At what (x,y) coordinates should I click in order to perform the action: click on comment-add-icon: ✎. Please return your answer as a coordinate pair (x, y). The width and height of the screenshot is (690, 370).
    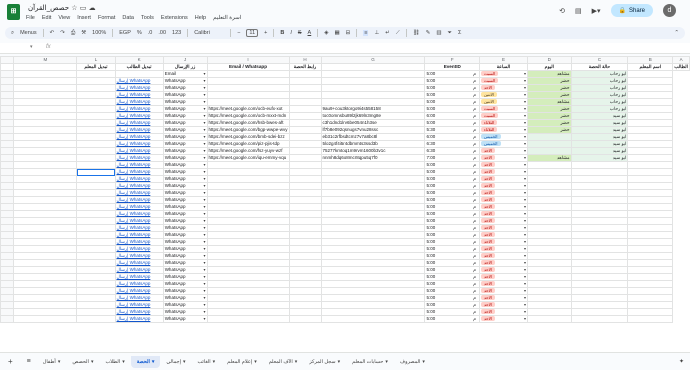
    Looking at the image, I should click on (428, 33).